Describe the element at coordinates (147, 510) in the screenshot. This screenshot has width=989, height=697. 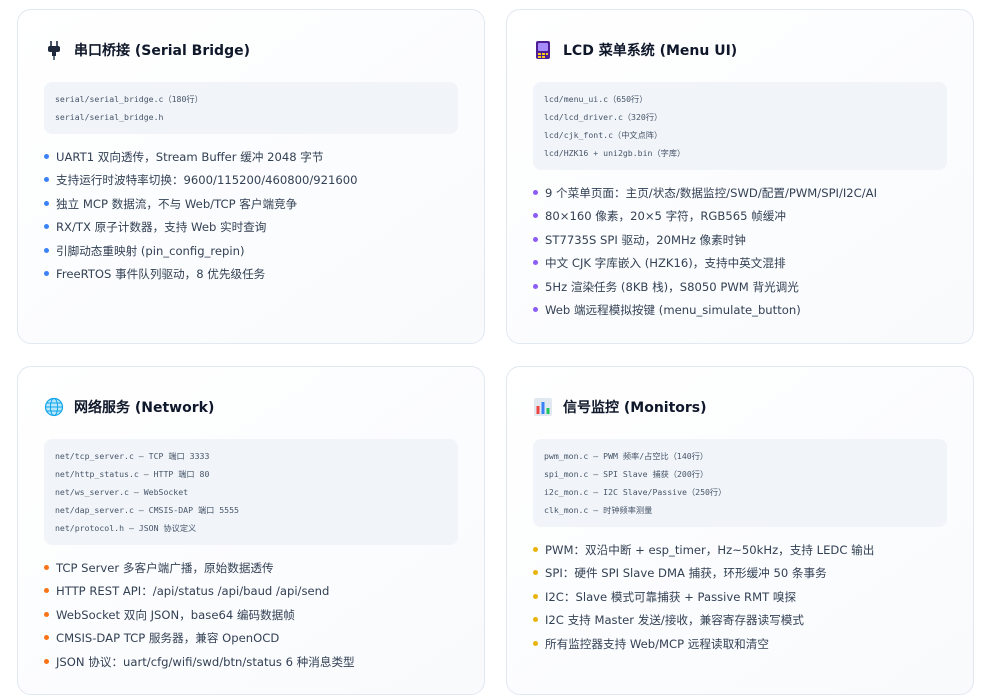
I see `file-entry: net/dap_server.c — CMSIS-DAP 端口 5555` at that location.